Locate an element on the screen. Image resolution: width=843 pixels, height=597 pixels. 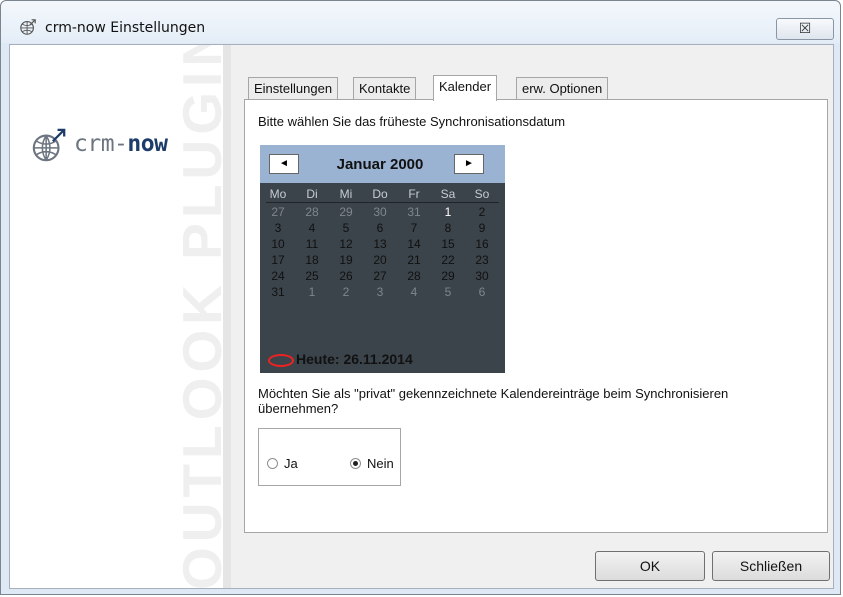
radio-ja-circle is located at coordinates (272, 463).